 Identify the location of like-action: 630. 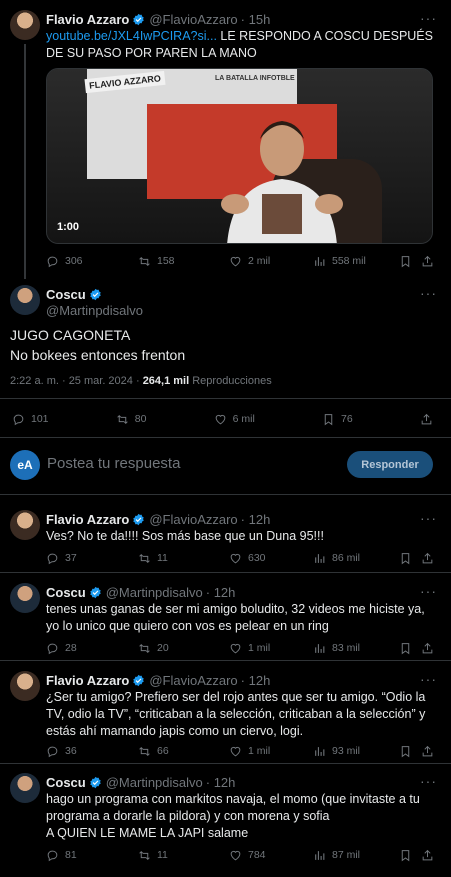
(271, 558).